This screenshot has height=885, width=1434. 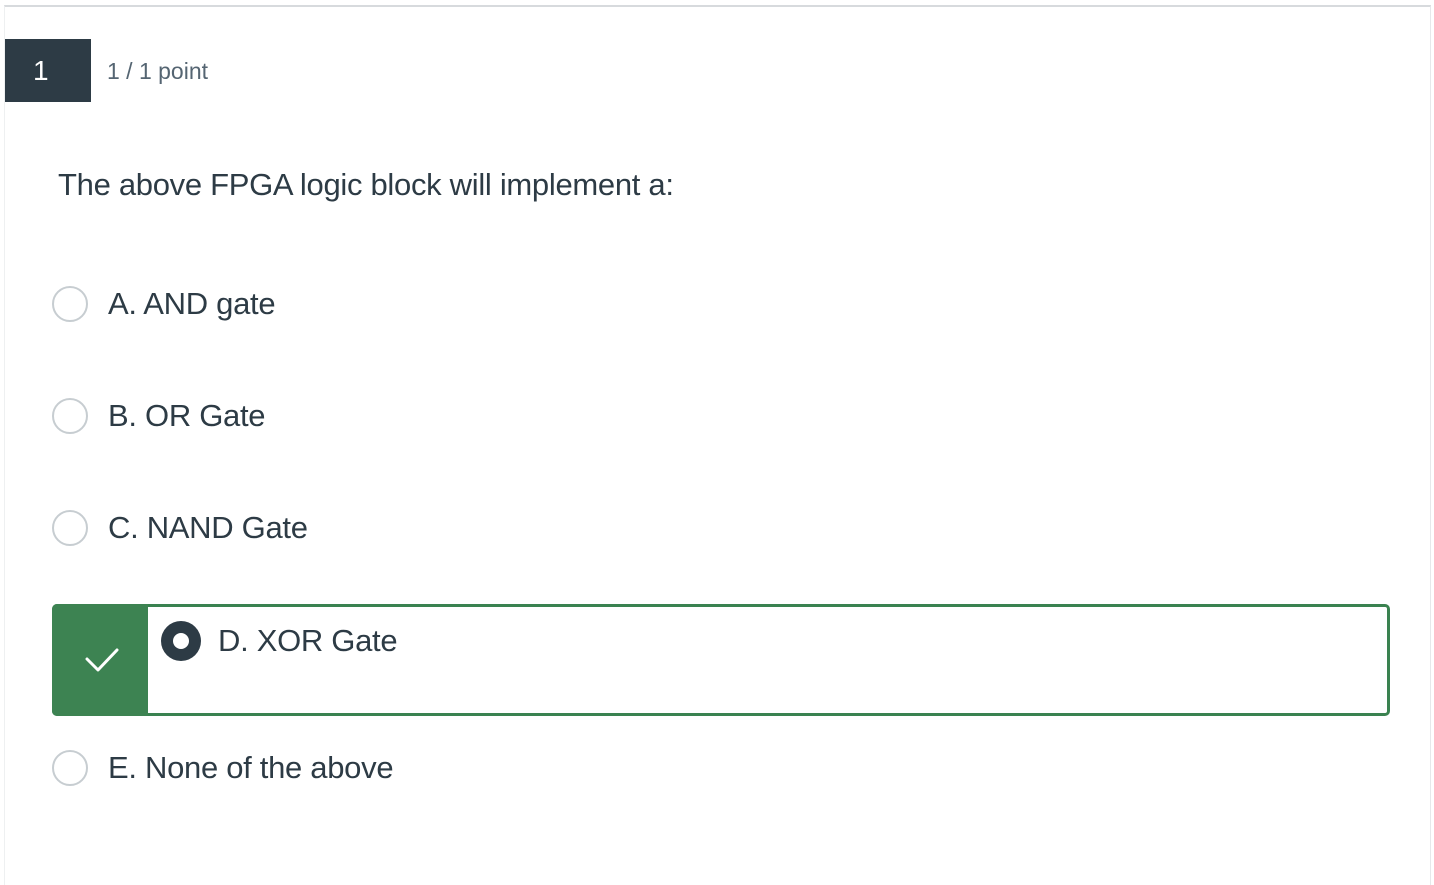 I want to click on question-number: 1, so click(x=48, y=70).